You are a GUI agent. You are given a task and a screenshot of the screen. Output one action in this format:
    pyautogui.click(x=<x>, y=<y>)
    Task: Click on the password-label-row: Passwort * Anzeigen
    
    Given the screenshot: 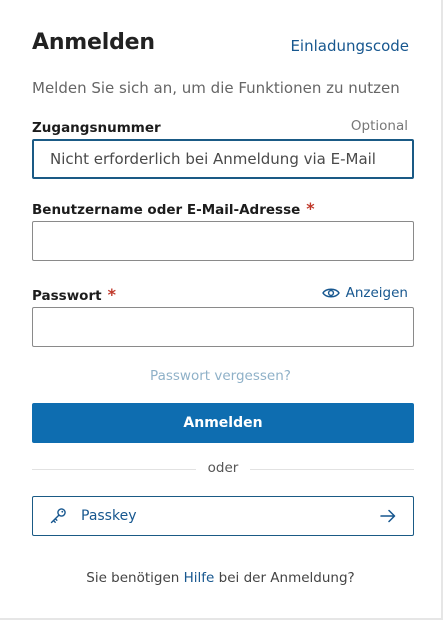 What is the action you would take?
    pyautogui.click(x=220, y=295)
    